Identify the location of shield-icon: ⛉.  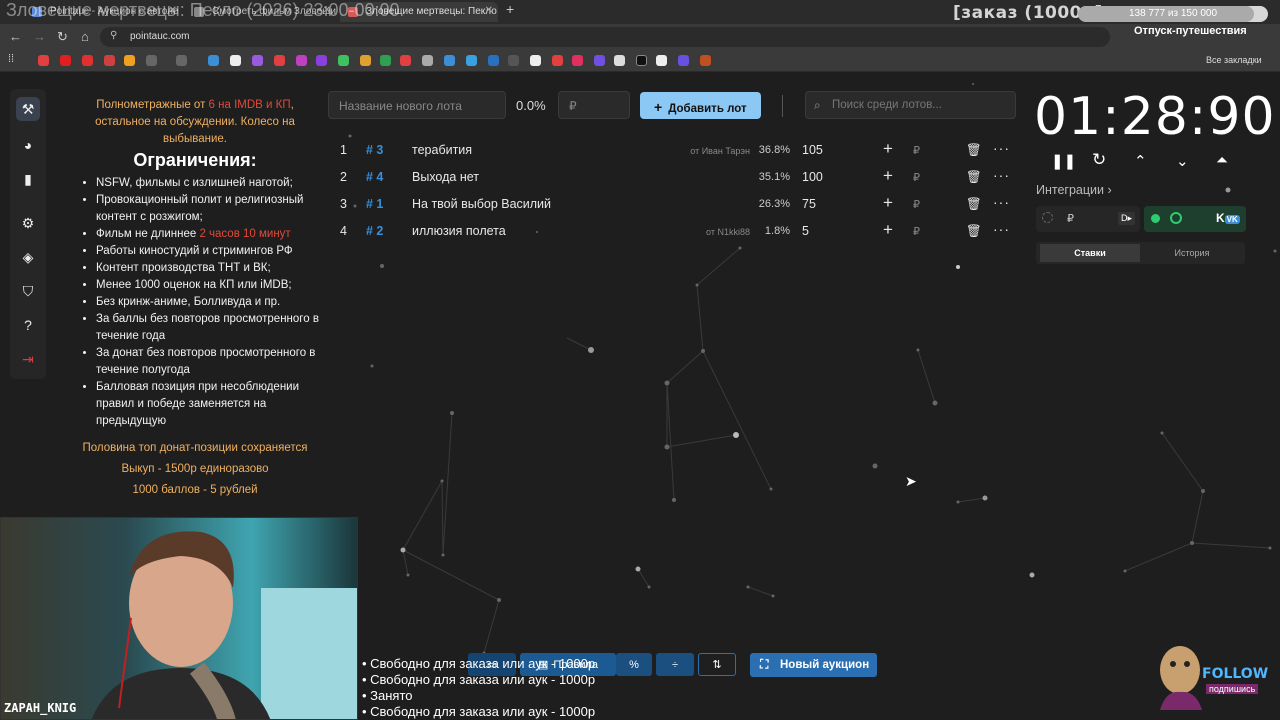
(28, 291).